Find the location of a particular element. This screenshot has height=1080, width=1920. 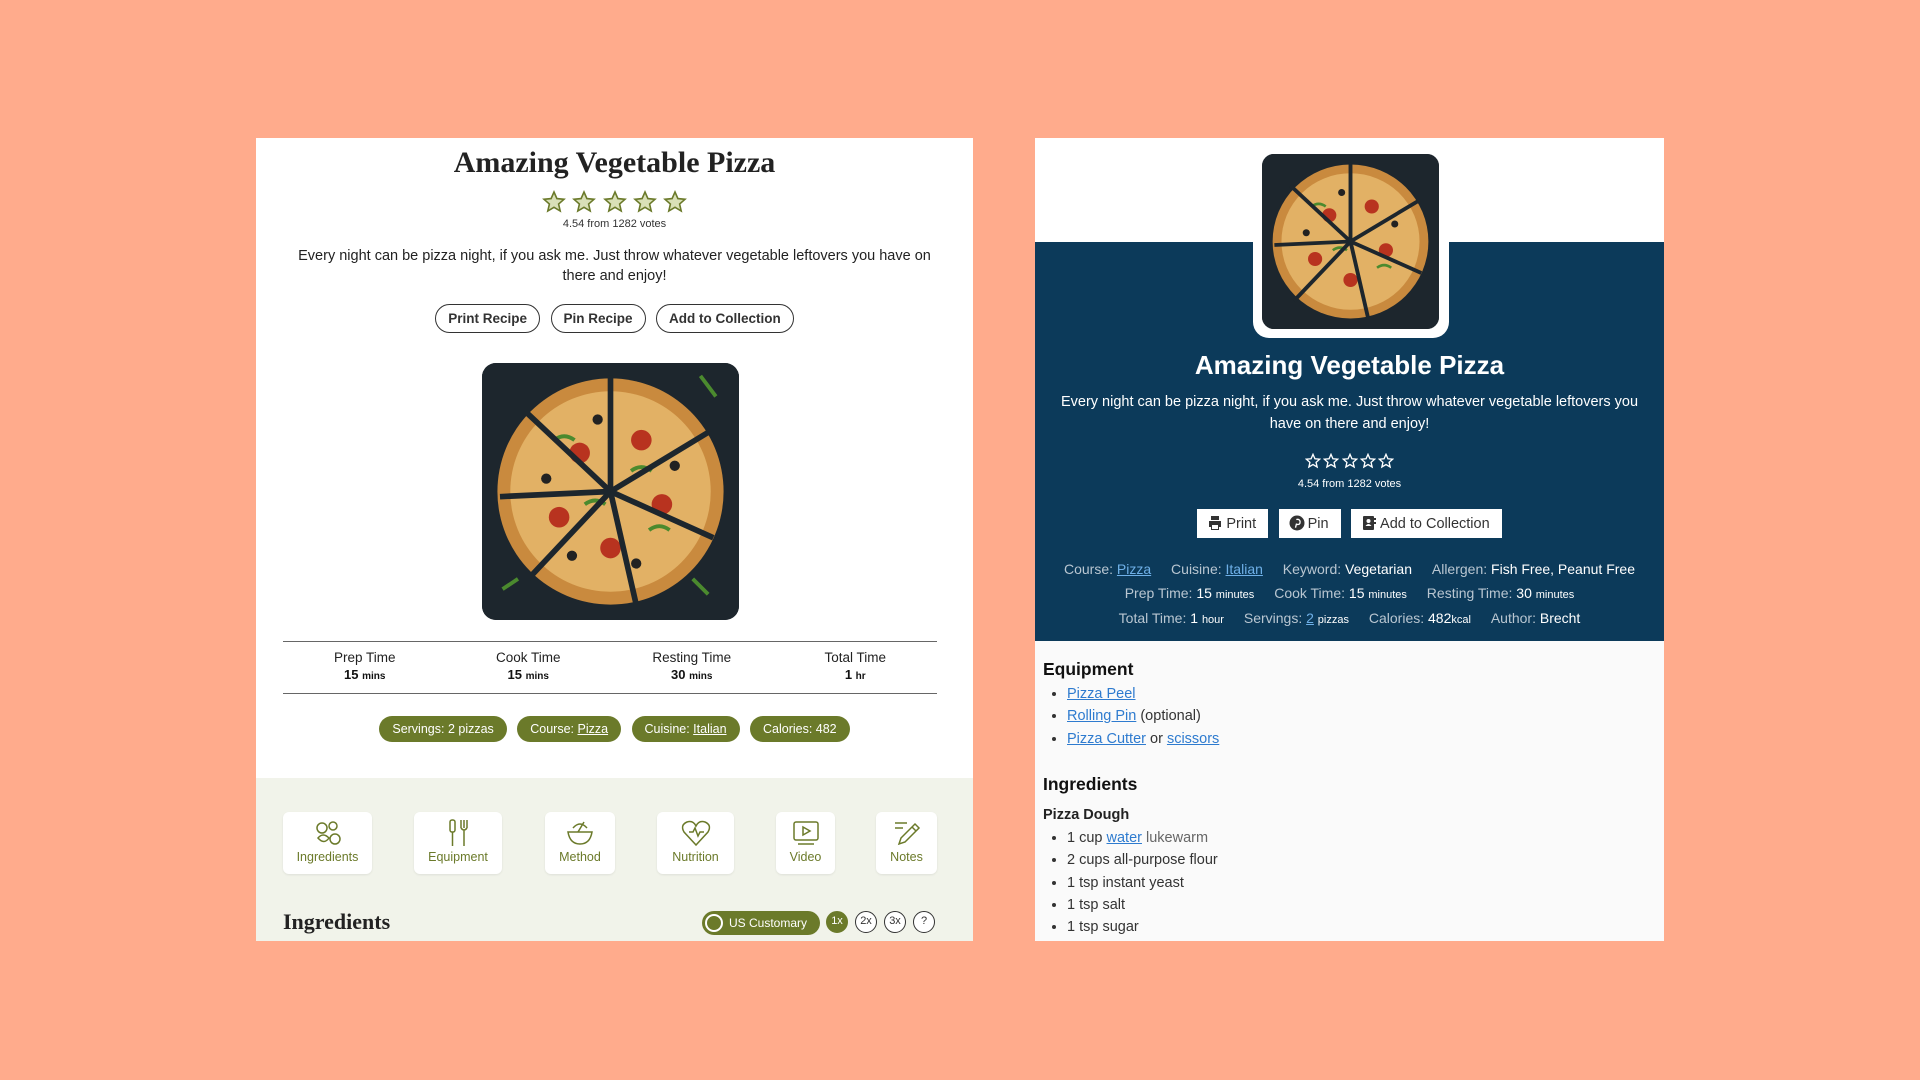

tab-notes: Notes is located at coordinates (906, 843).